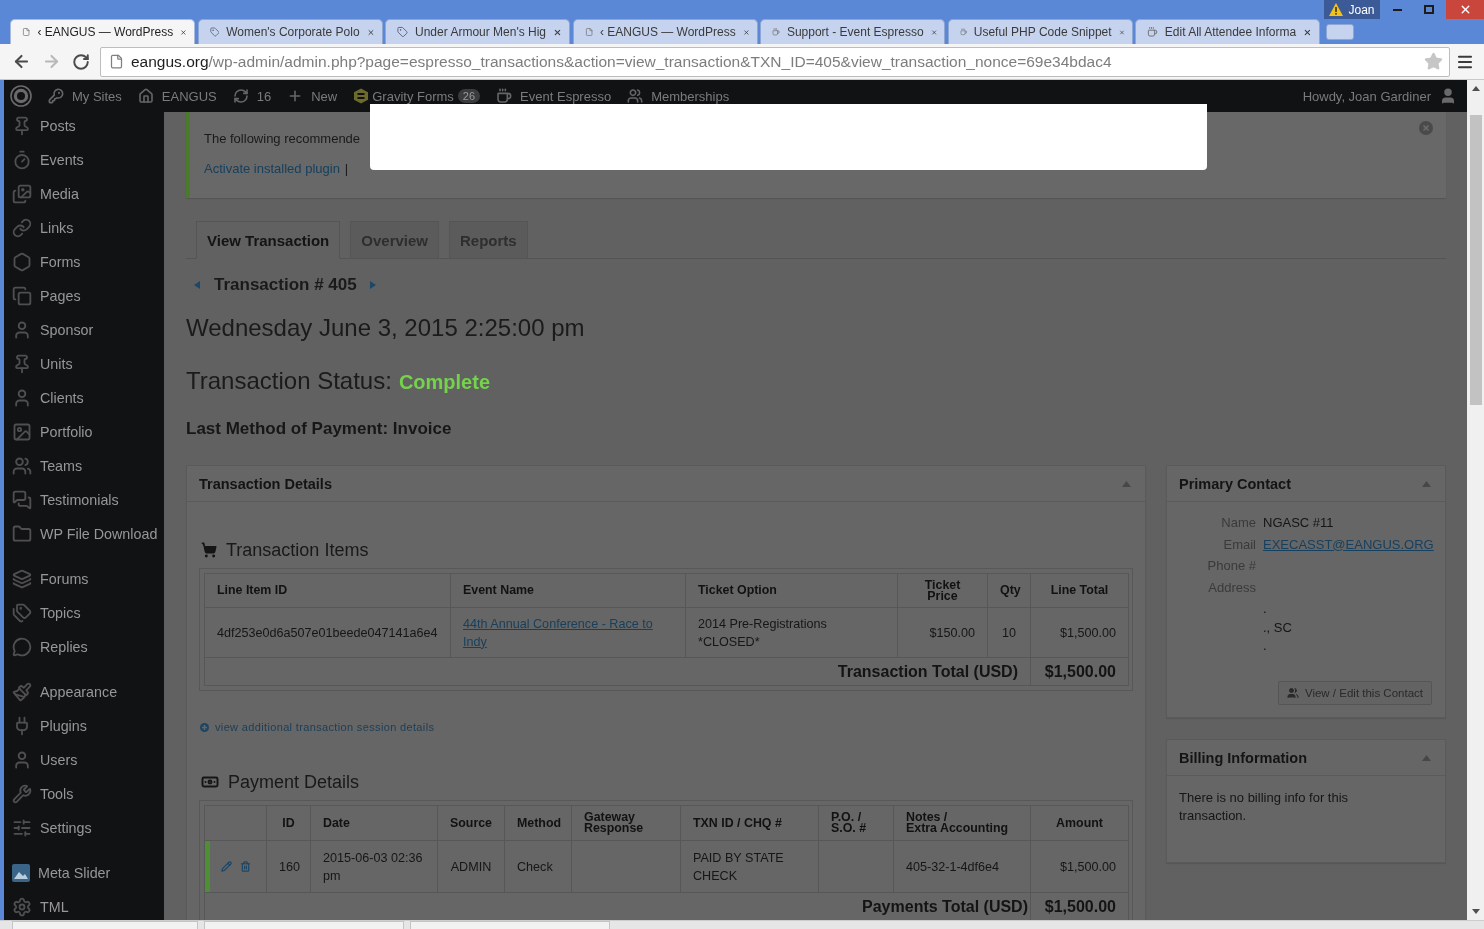 Image resolution: width=1484 pixels, height=929 pixels. I want to click on browser-tab: Edit All Attendee Informa, so click(1227, 31).